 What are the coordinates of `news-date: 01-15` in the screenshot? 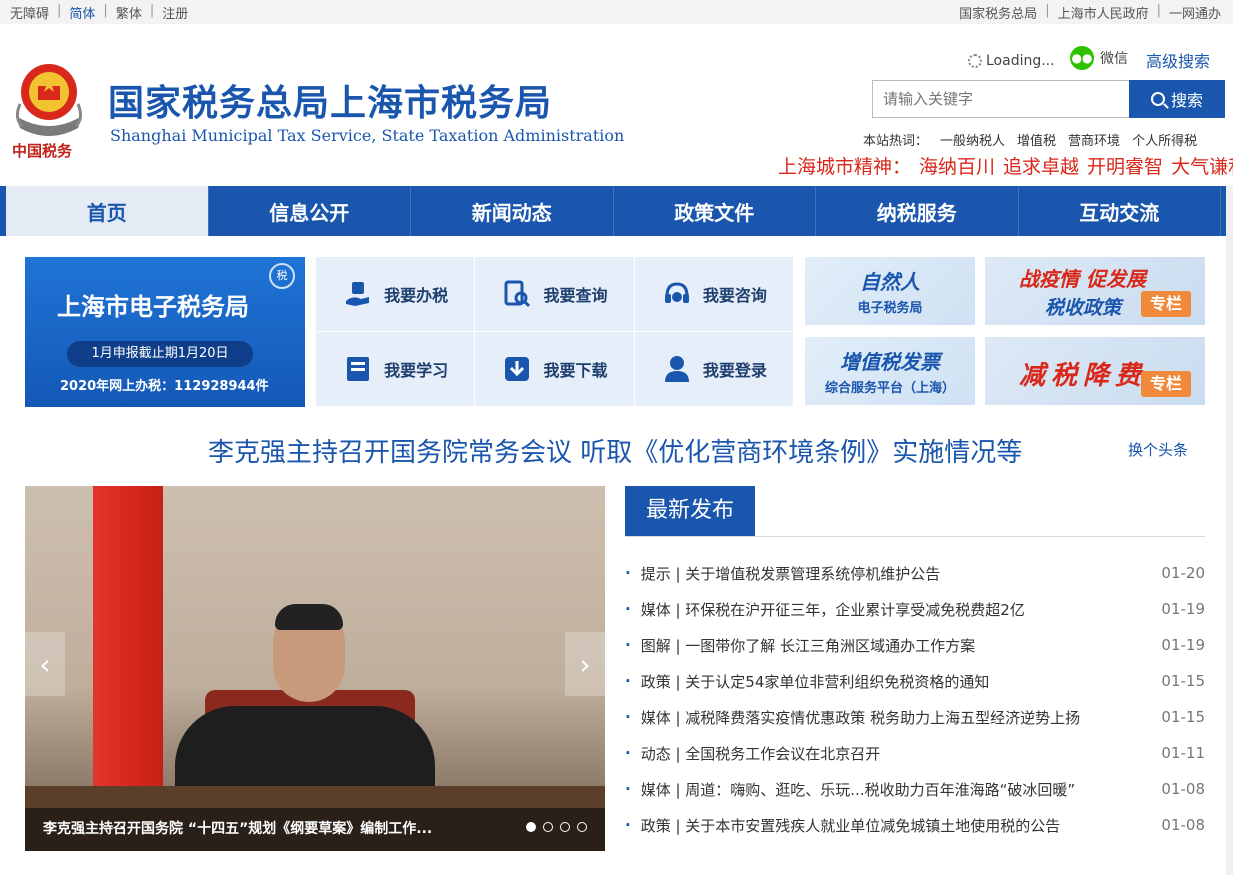 It's located at (1183, 681).